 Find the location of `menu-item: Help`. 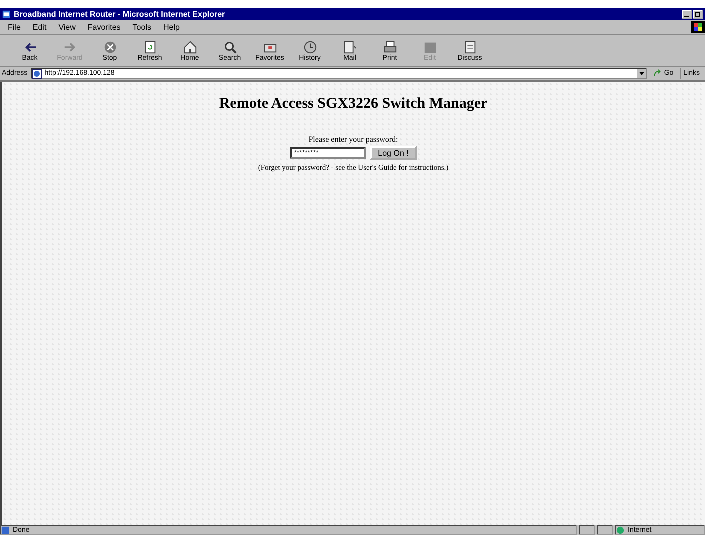

menu-item: Help is located at coordinates (171, 27).